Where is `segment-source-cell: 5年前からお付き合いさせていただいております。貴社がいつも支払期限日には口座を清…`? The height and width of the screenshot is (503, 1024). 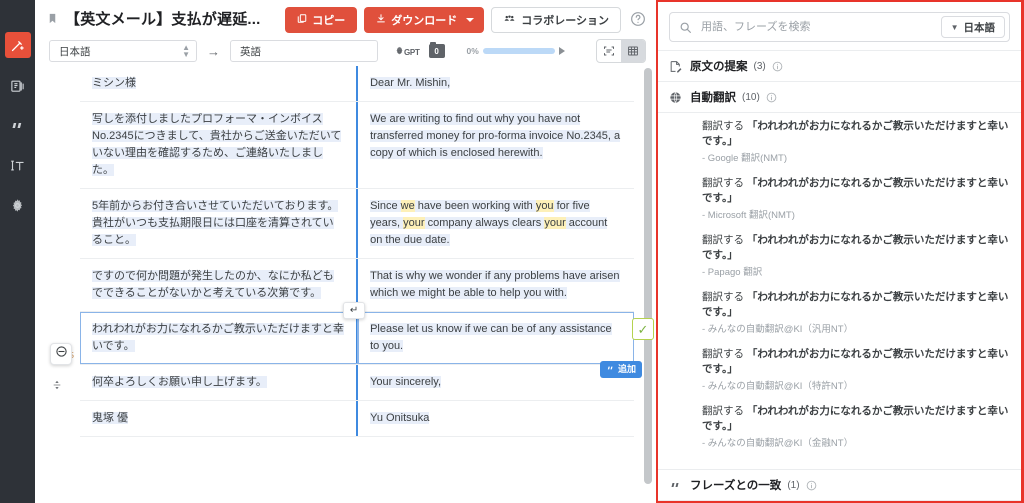 segment-source-cell: 5年前からお付き合いさせていただいております。貴社がいつも支払期限日には口座を清… is located at coordinates (219, 223).